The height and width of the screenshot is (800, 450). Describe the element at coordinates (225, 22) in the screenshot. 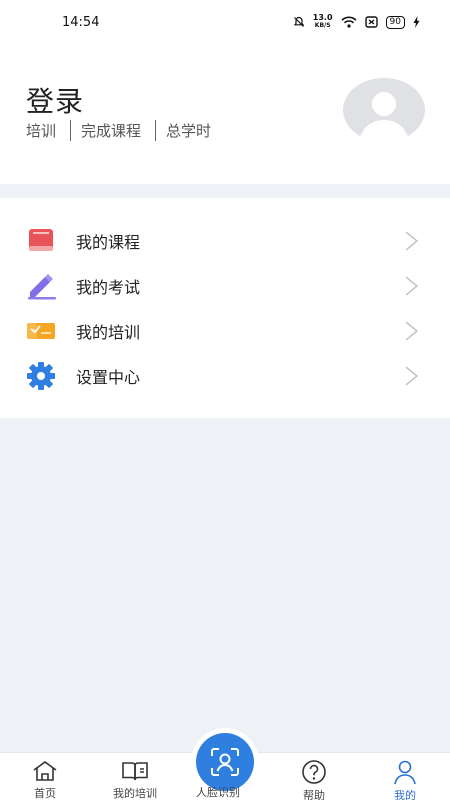

I see `status-bar: 14:54 13.0 KB/S 90` at that location.